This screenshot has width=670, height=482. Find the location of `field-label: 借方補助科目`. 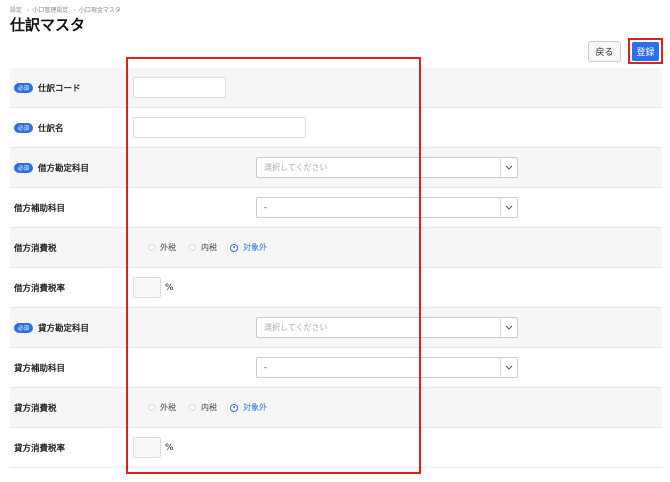

field-label: 借方補助科目 is located at coordinates (40, 208).